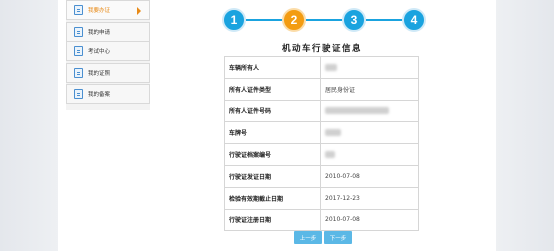 The height and width of the screenshot is (251, 554). Describe the element at coordinates (369, 154) in the screenshot. I see `archive-number-value` at that location.